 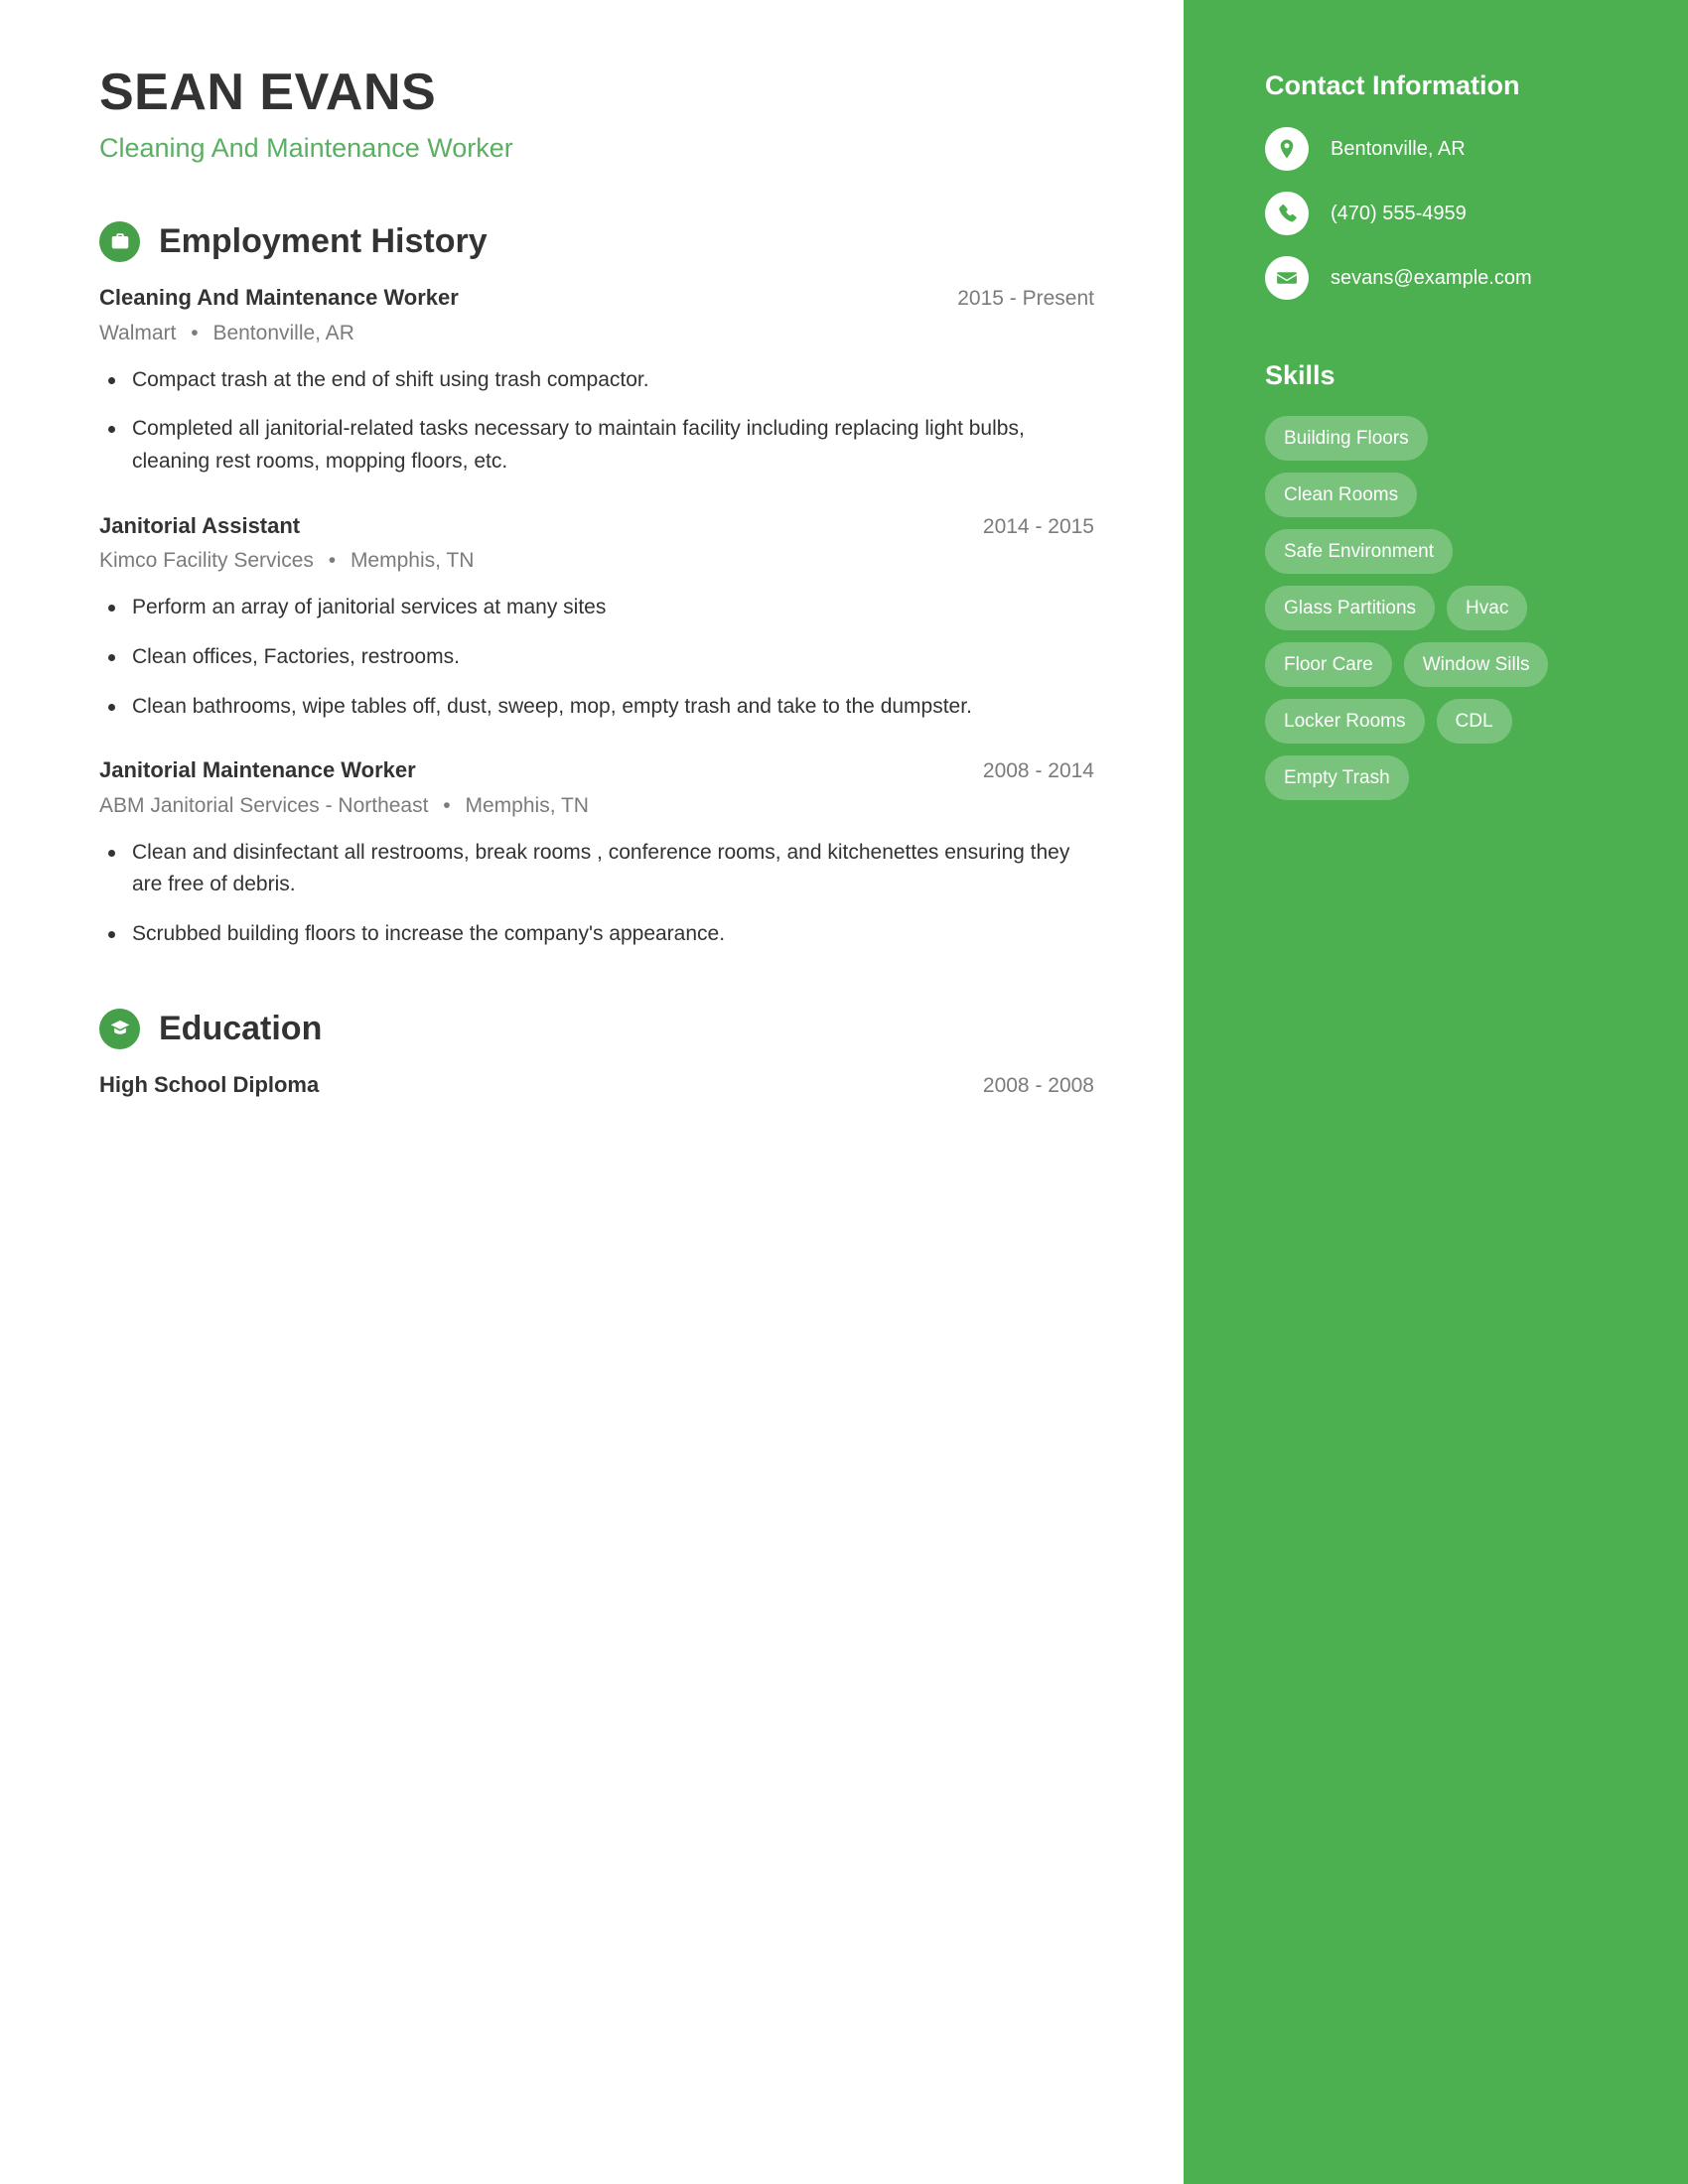 What do you see at coordinates (1287, 214) in the screenshot?
I see `phone-icon` at bounding box center [1287, 214].